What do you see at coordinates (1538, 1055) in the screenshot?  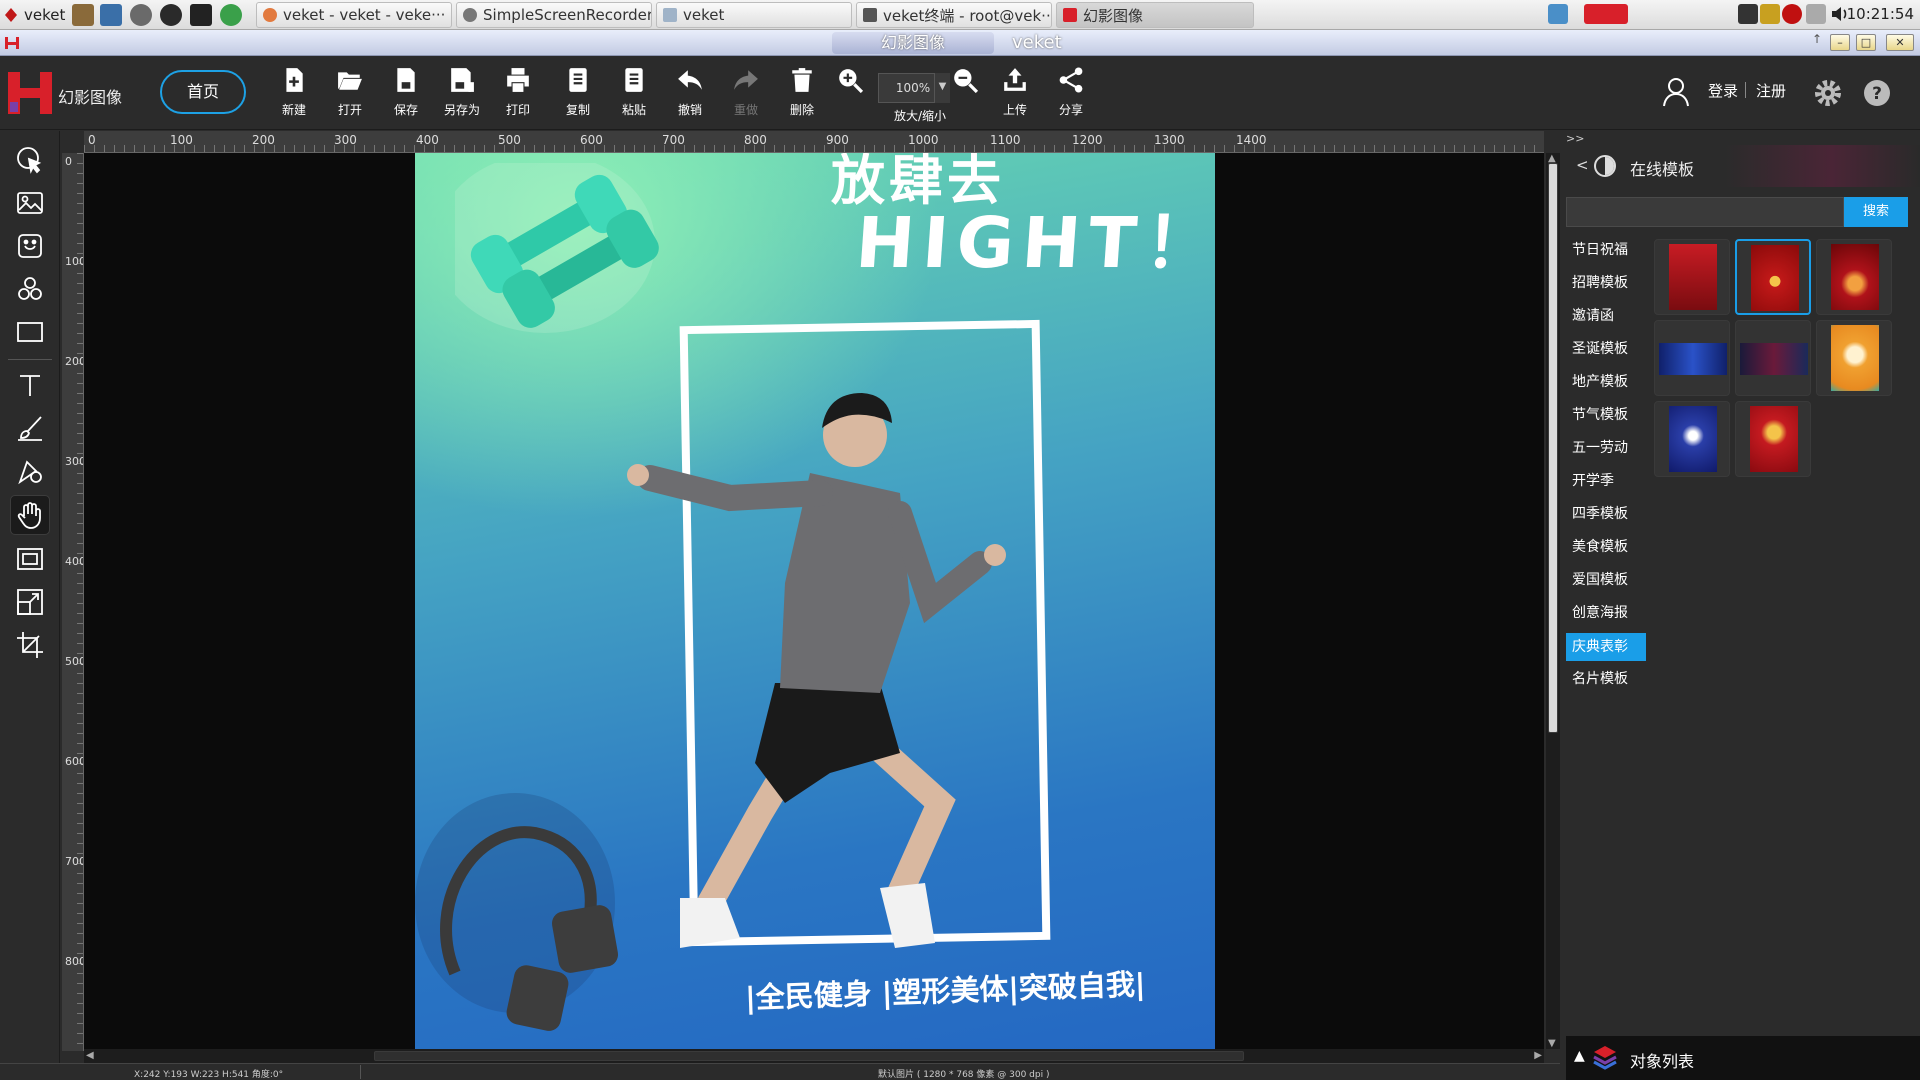 I see `scroll-right-arrow-icon: ▶` at bounding box center [1538, 1055].